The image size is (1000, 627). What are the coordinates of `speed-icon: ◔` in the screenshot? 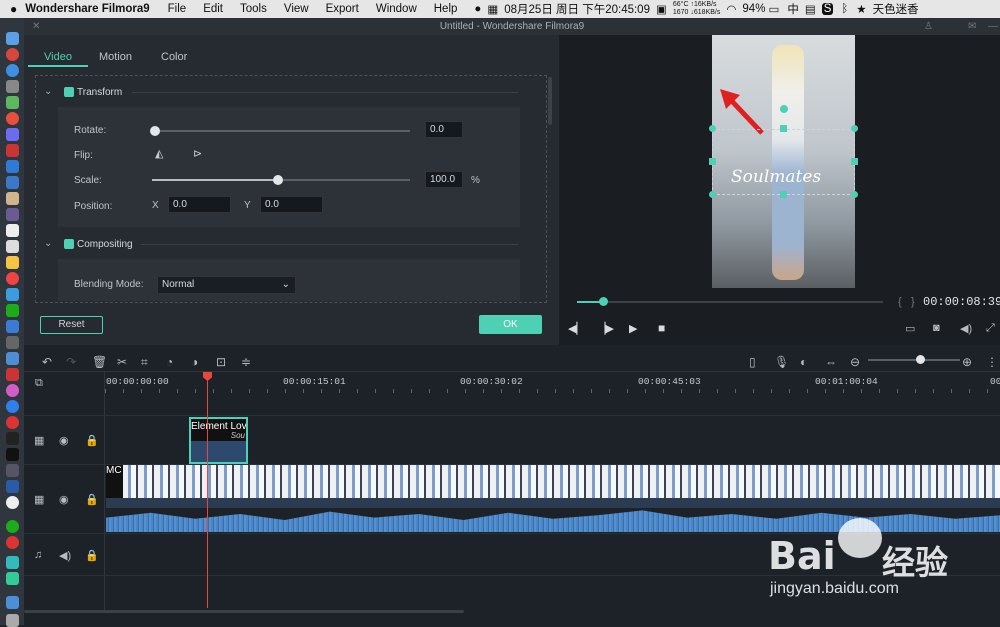 It's located at (169, 362).